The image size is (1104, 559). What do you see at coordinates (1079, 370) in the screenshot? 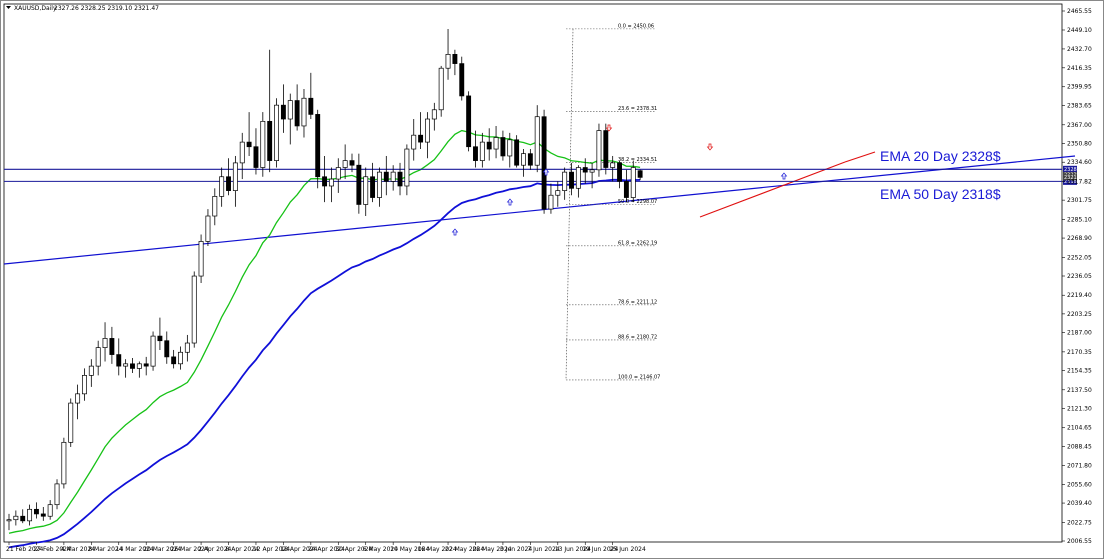
I see `y-tick-label: 2154.35` at bounding box center [1079, 370].